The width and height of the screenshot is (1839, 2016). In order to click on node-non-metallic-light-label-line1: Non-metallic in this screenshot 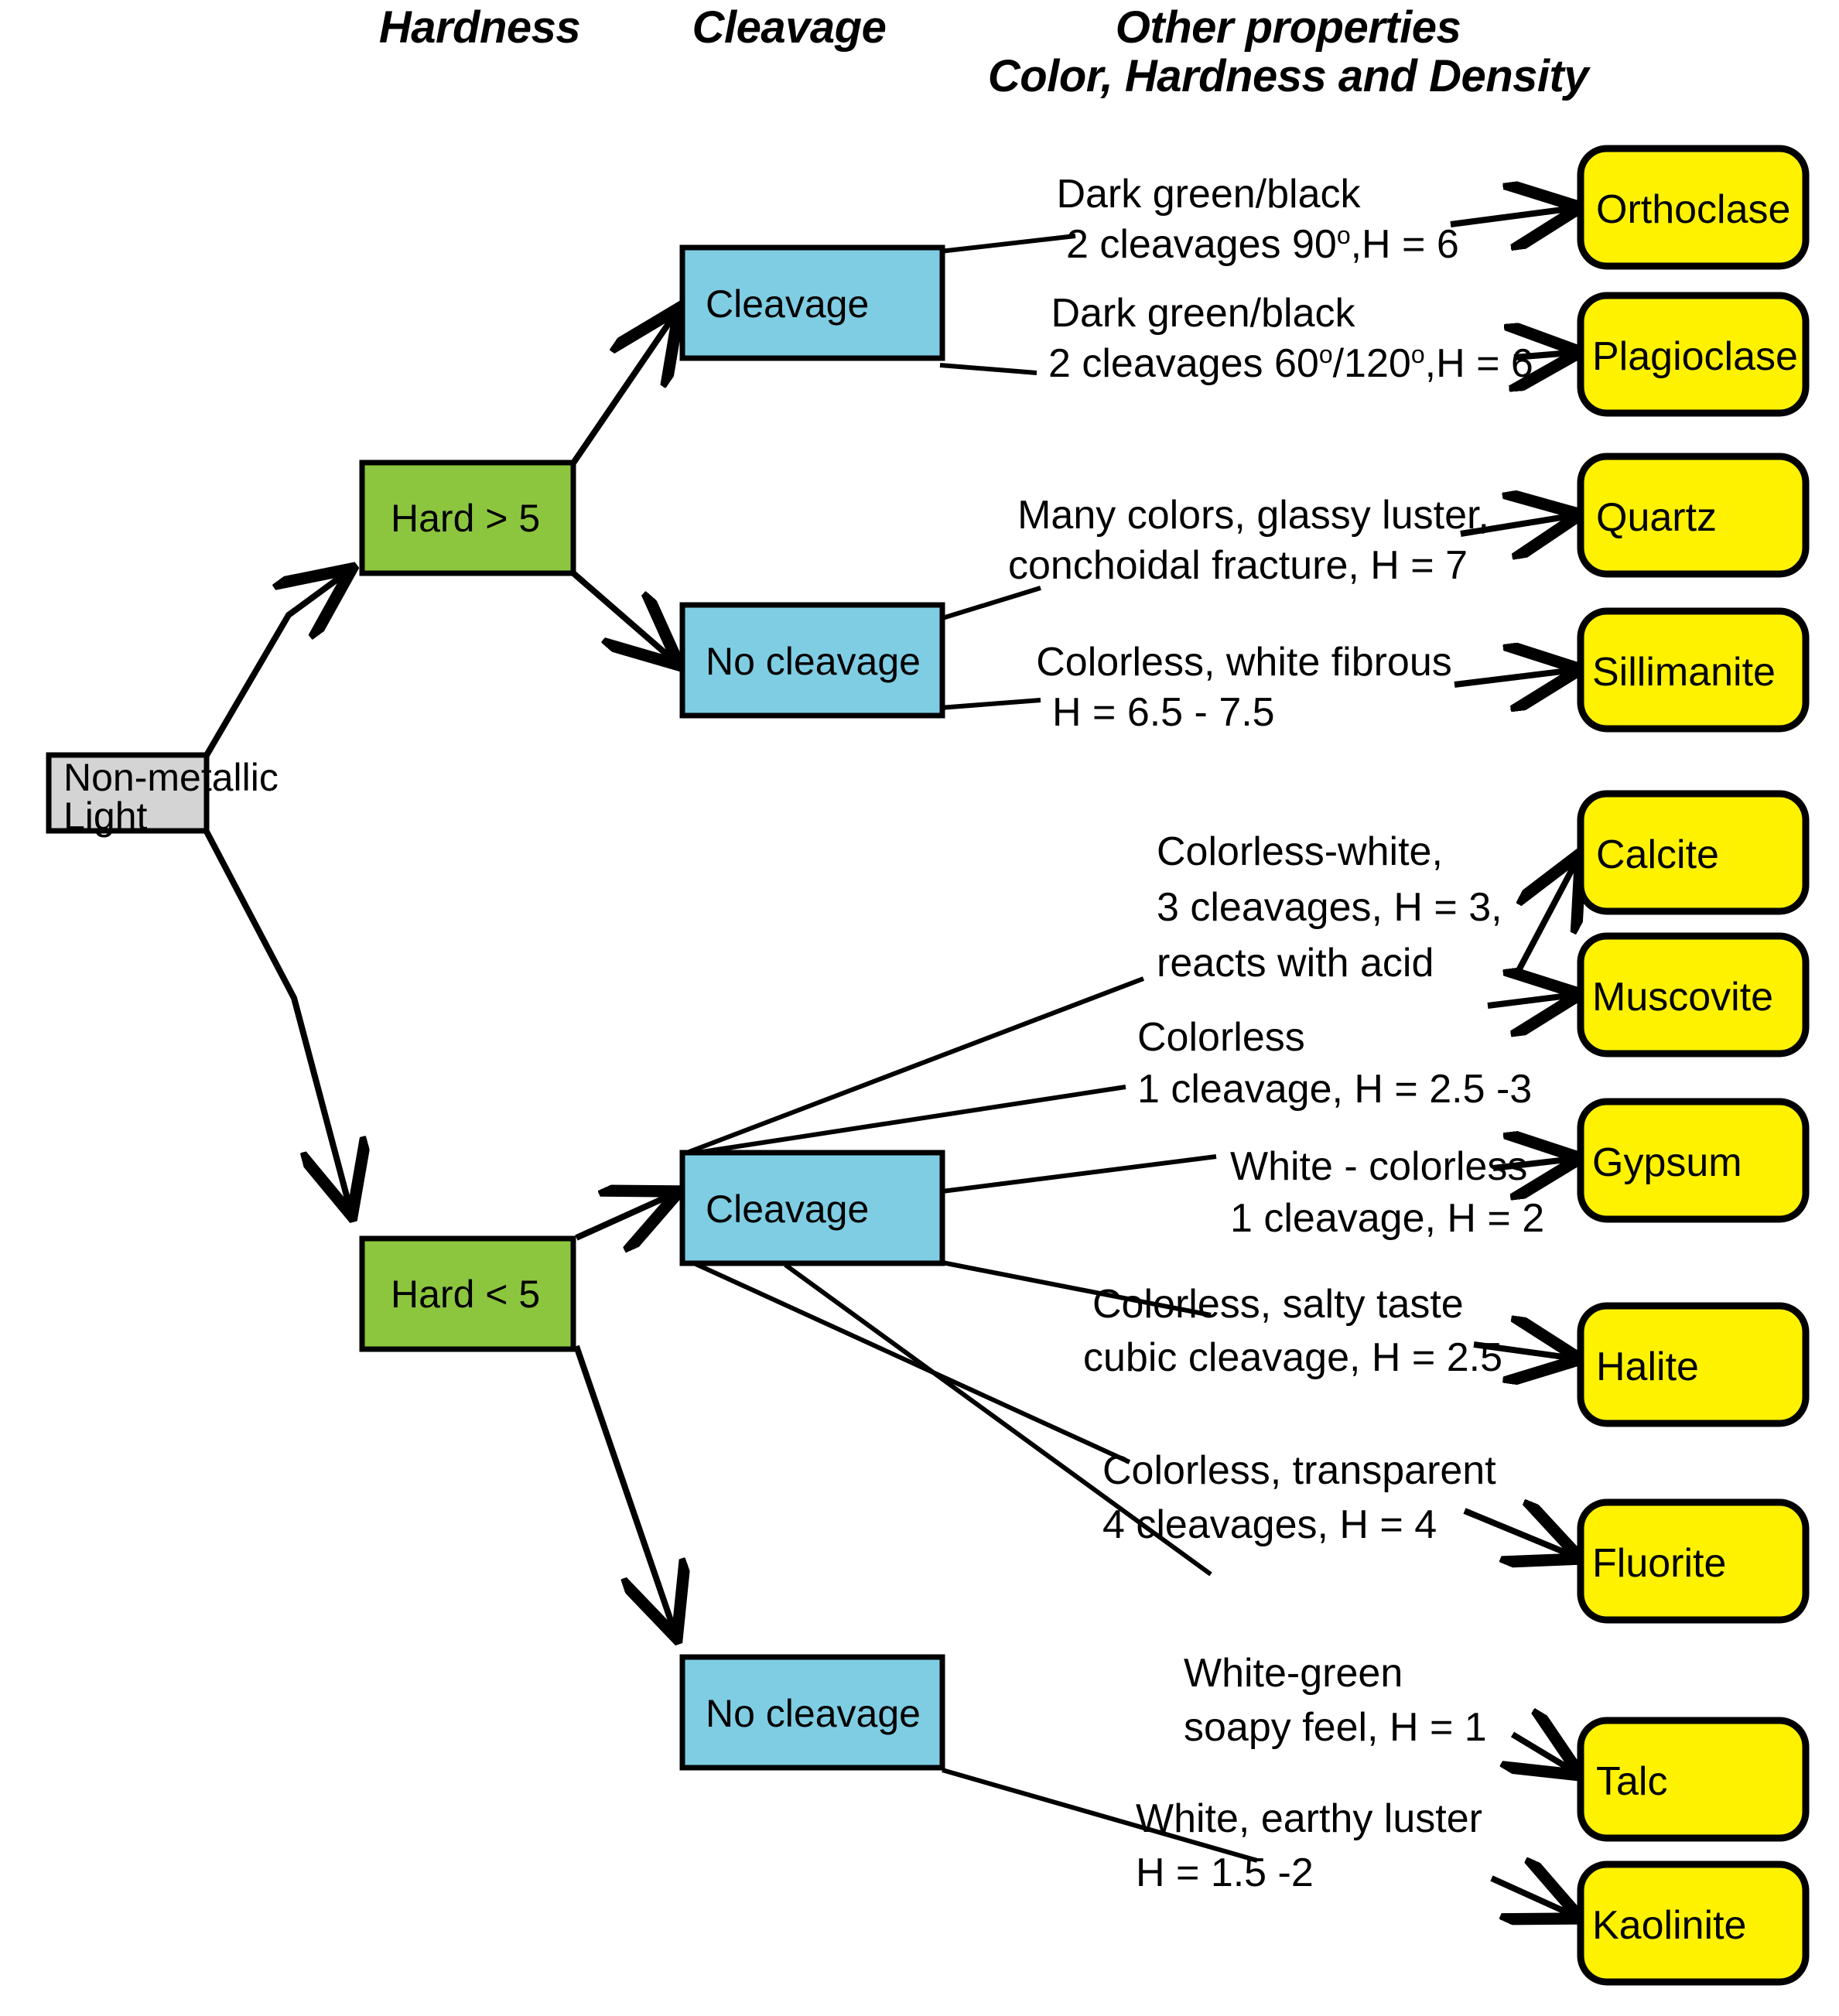, I will do `click(171, 778)`.